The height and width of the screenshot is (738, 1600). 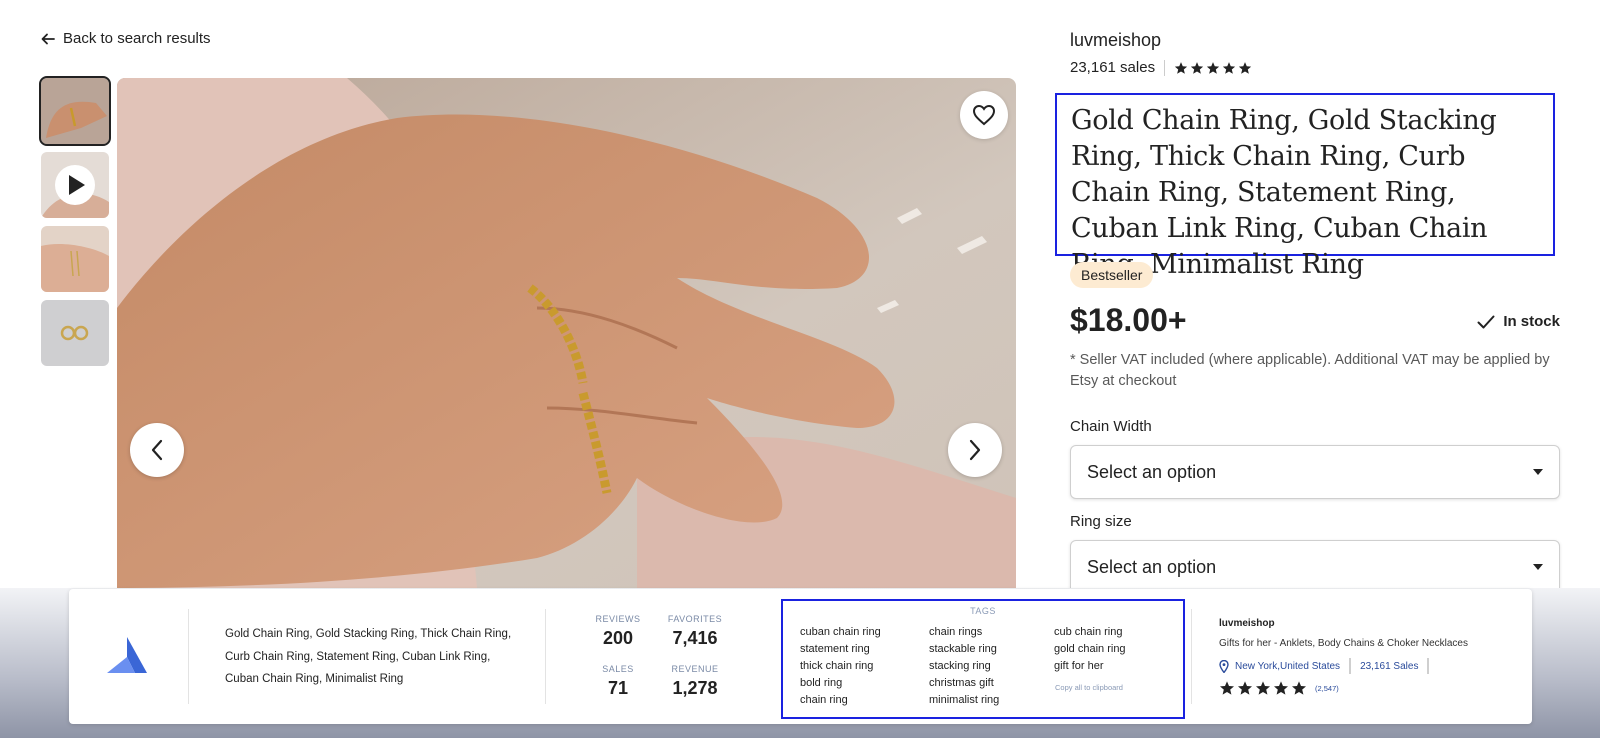 What do you see at coordinates (840, 700) in the screenshot?
I see `tag-item: chain ring` at bounding box center [840, 700].